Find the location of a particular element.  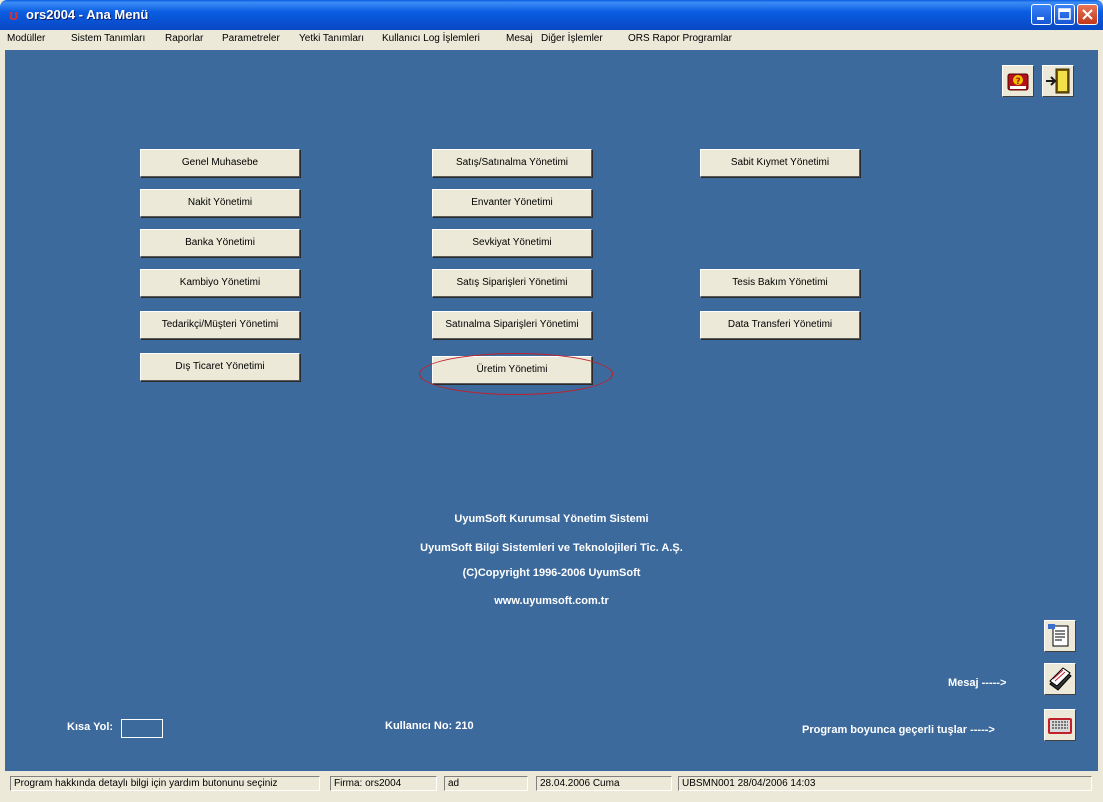

help-book-icon: ? is located at coordinates (1018, 82).